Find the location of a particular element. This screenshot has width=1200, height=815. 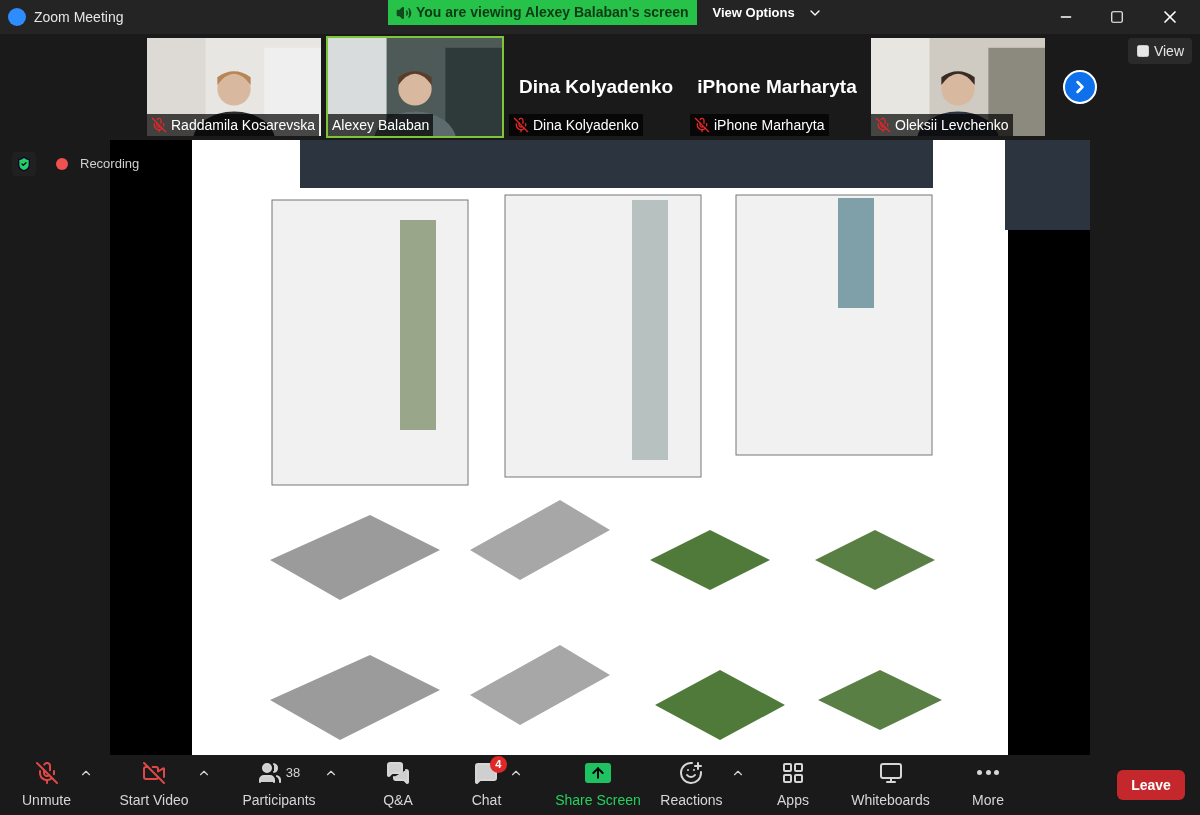

video-tile: Oleksii Levchenko is located at coordinates (958, 87).